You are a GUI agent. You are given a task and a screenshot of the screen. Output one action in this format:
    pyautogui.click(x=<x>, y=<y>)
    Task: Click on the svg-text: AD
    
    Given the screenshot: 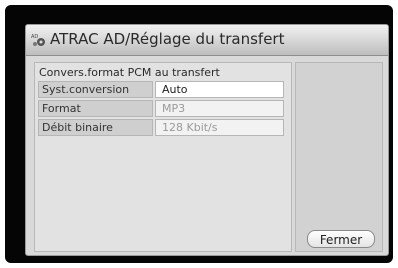 What is the action you would take?
    pyautogui.click(x=34, y=37)
    